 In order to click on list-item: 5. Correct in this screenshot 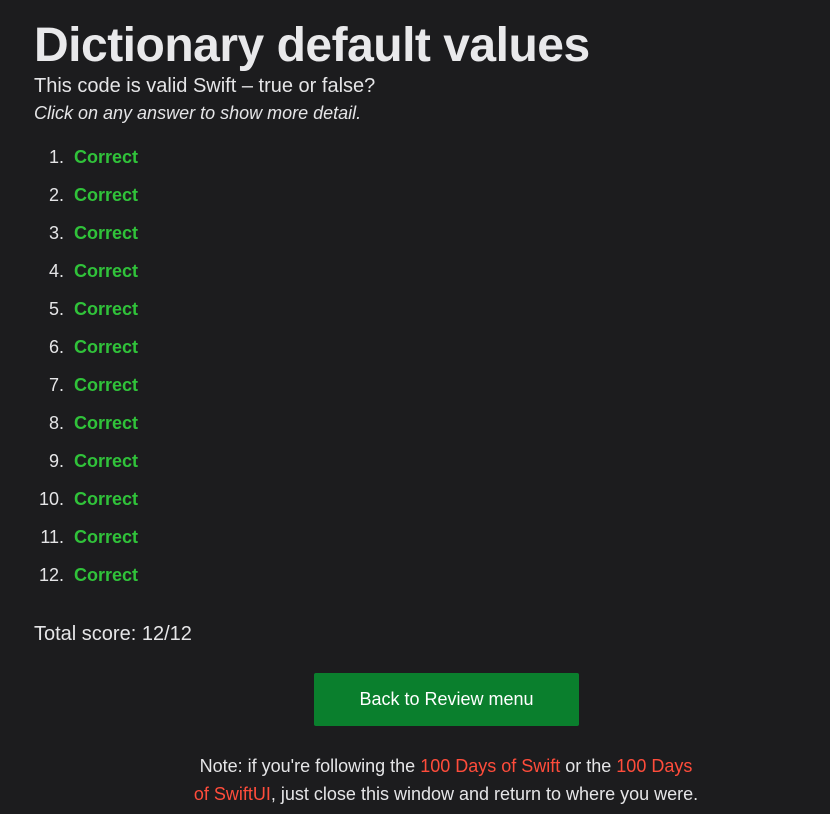, I will do `click(86, 309)`.